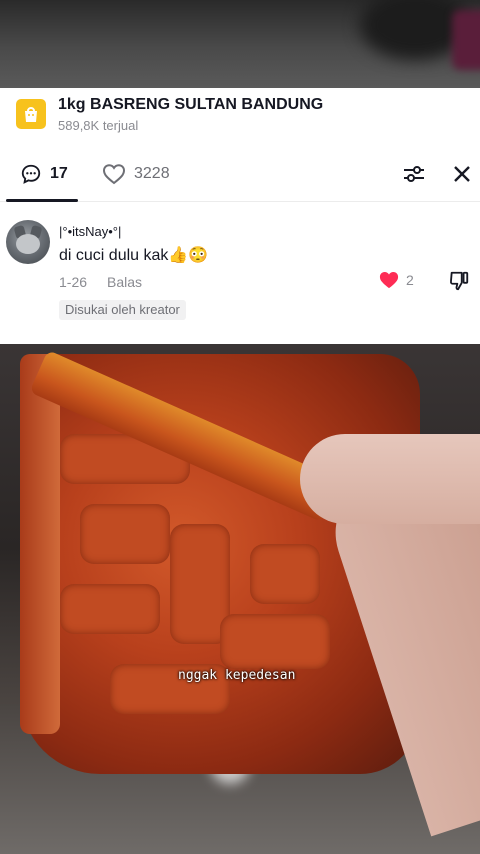  I want to click on video-top-strip, so click(240, 44).